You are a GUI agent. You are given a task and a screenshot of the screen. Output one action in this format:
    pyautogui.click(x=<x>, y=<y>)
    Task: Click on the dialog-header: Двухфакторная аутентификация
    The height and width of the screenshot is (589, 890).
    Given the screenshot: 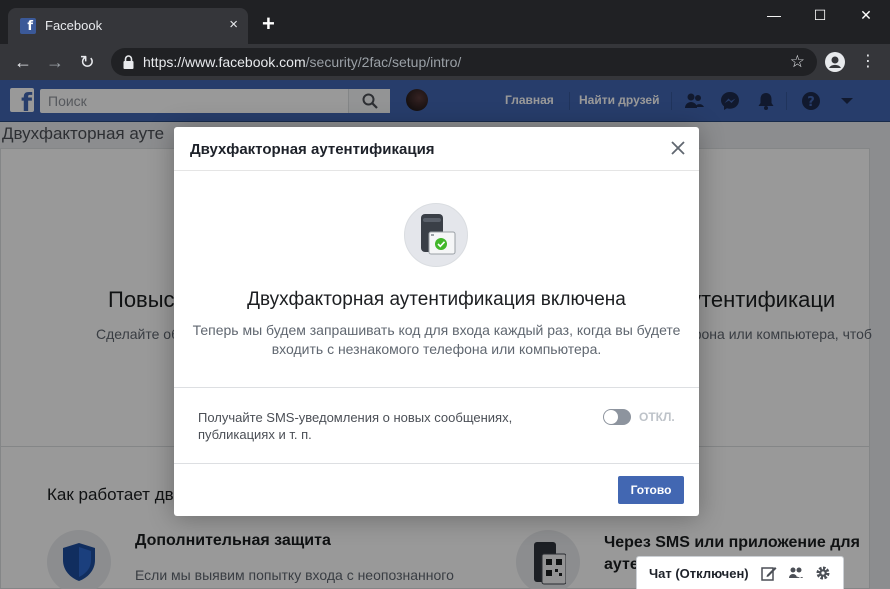 What is the action you would take?
    pyautogui.click(x=436, y=149)
    